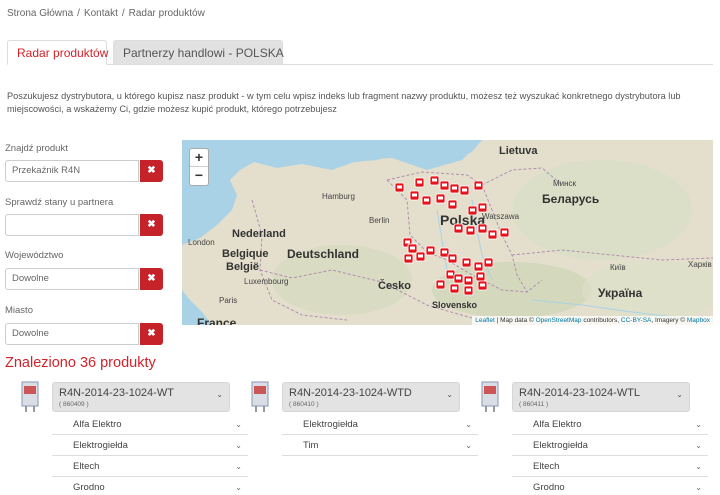  I want to click on map-label-france: France, so click(217, 320).